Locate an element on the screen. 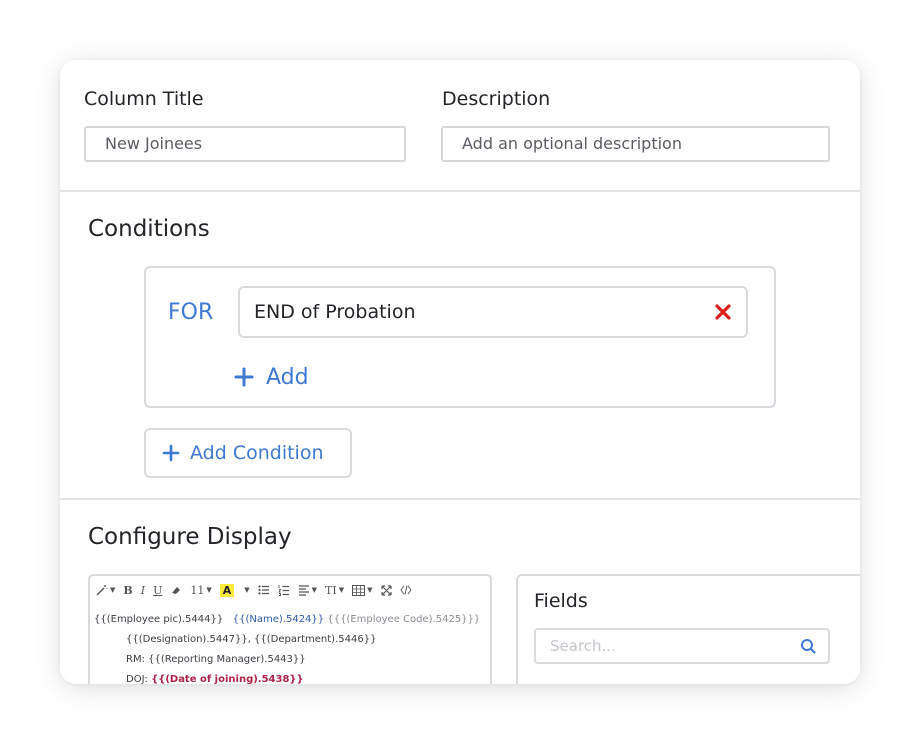  text-style-select: TI ▼ is located at coordinates (334, 590).